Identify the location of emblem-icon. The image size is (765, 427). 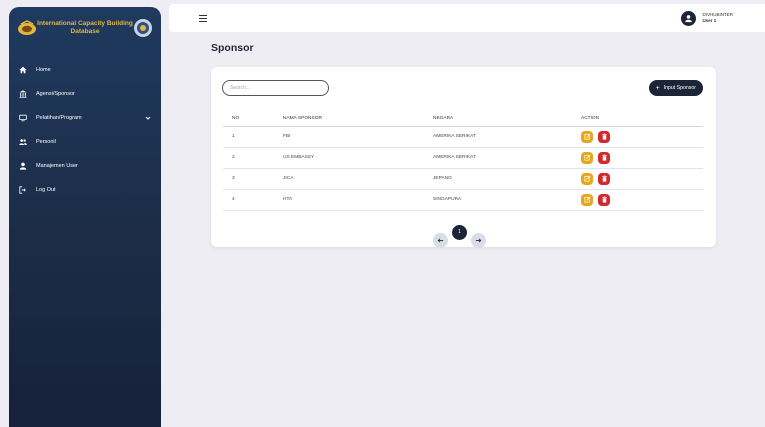
(143, 28).